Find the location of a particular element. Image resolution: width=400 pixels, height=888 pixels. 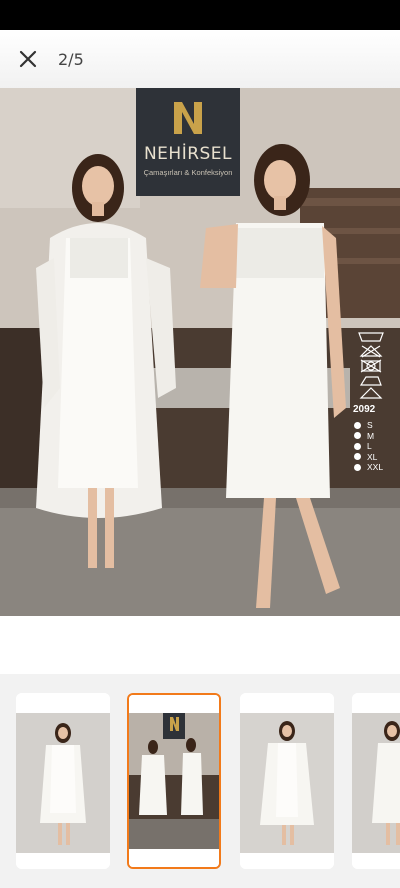

model-code: 2092 is located at coordinates (364, 409).